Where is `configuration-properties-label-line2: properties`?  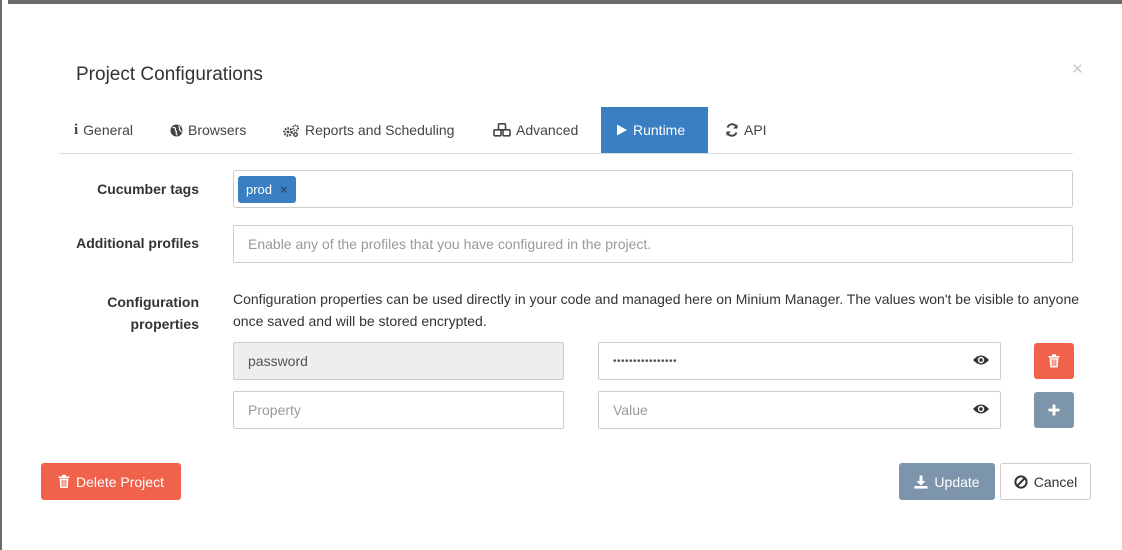 configuration-properties-label-line2: properties is located at coordinates (164, 324).